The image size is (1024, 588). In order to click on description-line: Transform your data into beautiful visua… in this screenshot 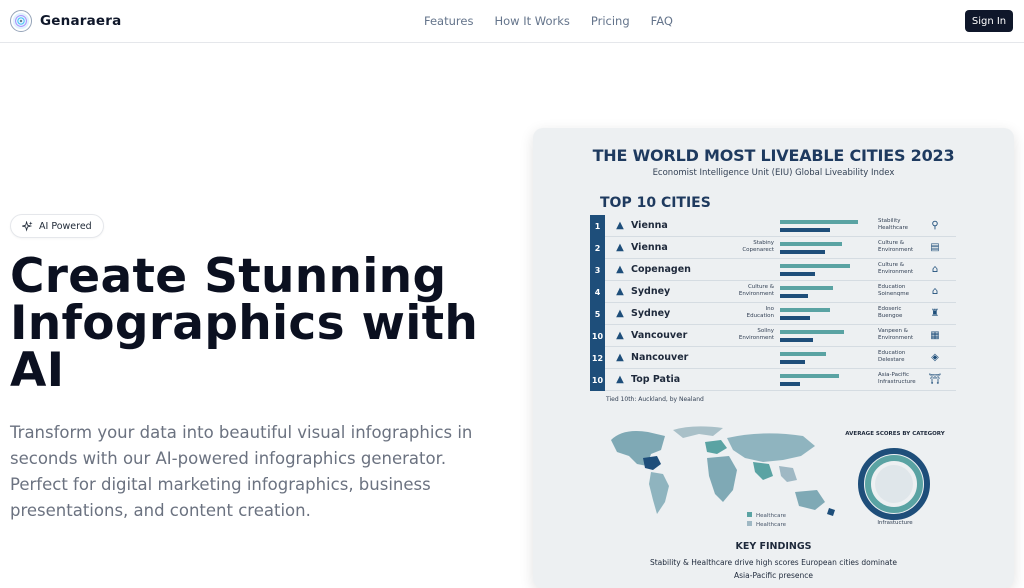, I will do `click(241, 432)`.